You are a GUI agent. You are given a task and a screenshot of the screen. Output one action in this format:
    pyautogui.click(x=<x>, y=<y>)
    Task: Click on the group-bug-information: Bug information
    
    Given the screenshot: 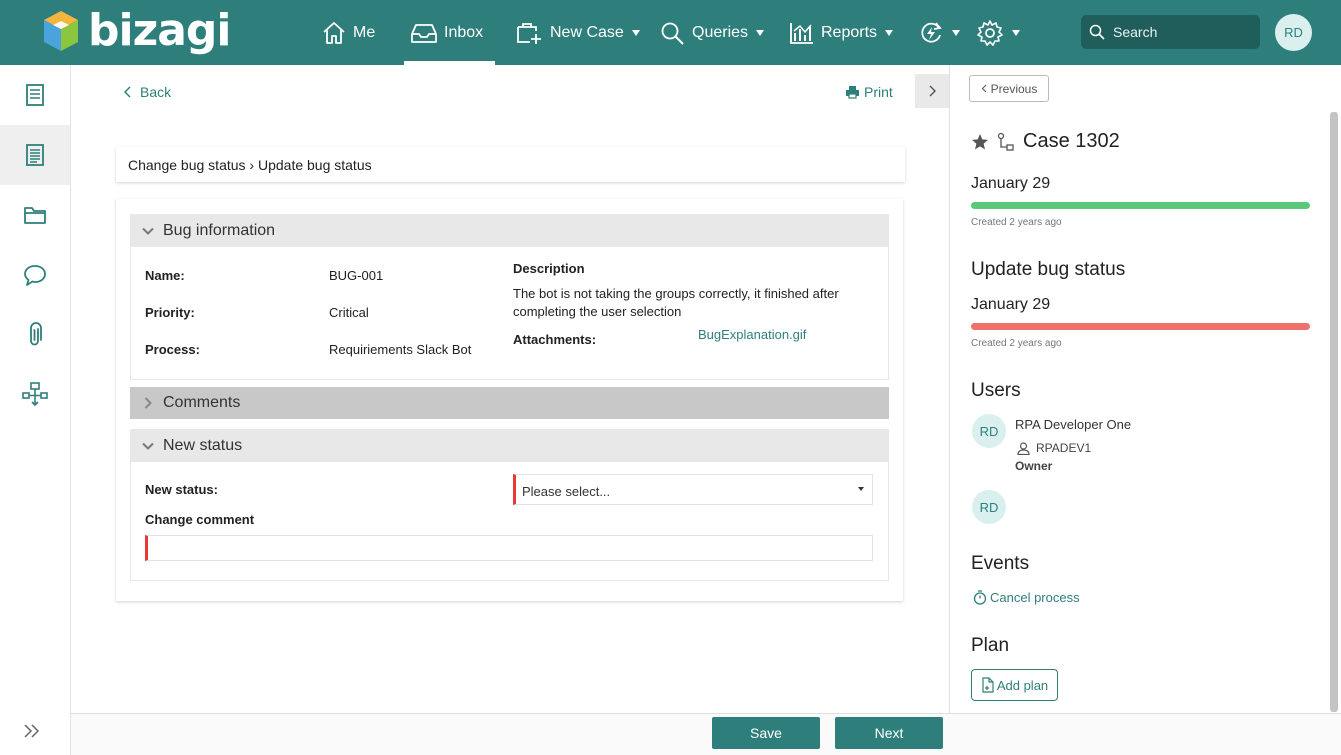 What is the action you would take?
    pyautogui.click(x=509, y=230)
    